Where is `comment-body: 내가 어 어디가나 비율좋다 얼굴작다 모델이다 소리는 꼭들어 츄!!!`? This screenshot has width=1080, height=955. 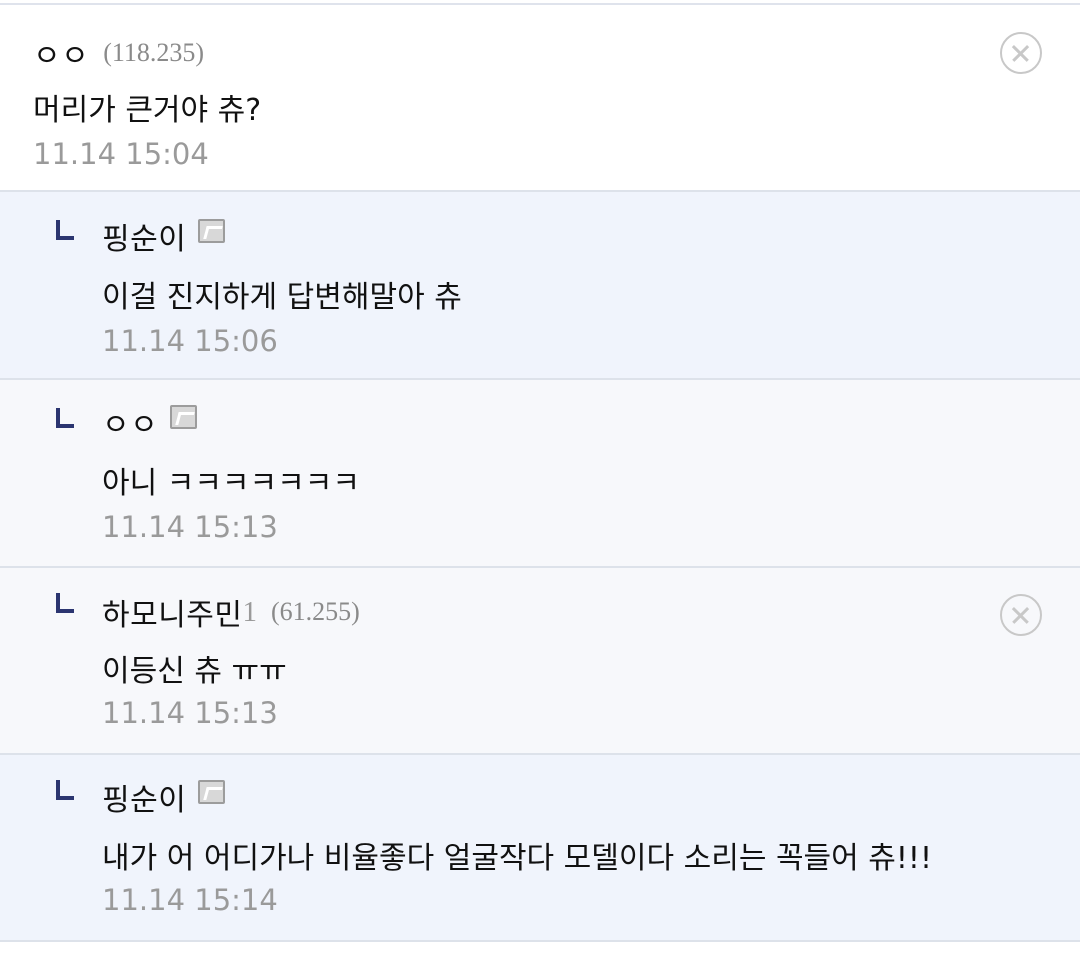 comment-body: 내가 어 어디가나 비율좋다 얼굴작다 모델이다 소리는 꼭들어 츄!!! is located at coordinates (517, 858).